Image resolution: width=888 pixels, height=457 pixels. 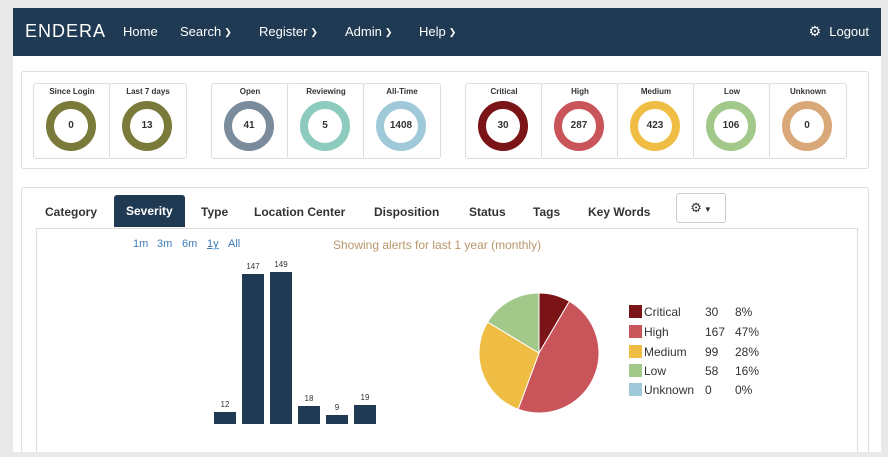 What do you see at coordinates (213, 244) in the screenshot?
I see `range-1y: 1y` at bounding box center [213, 244].